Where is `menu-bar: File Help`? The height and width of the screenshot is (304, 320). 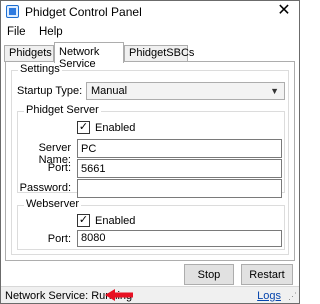 menu-bar: File Help is located at coordinates (150, 32).